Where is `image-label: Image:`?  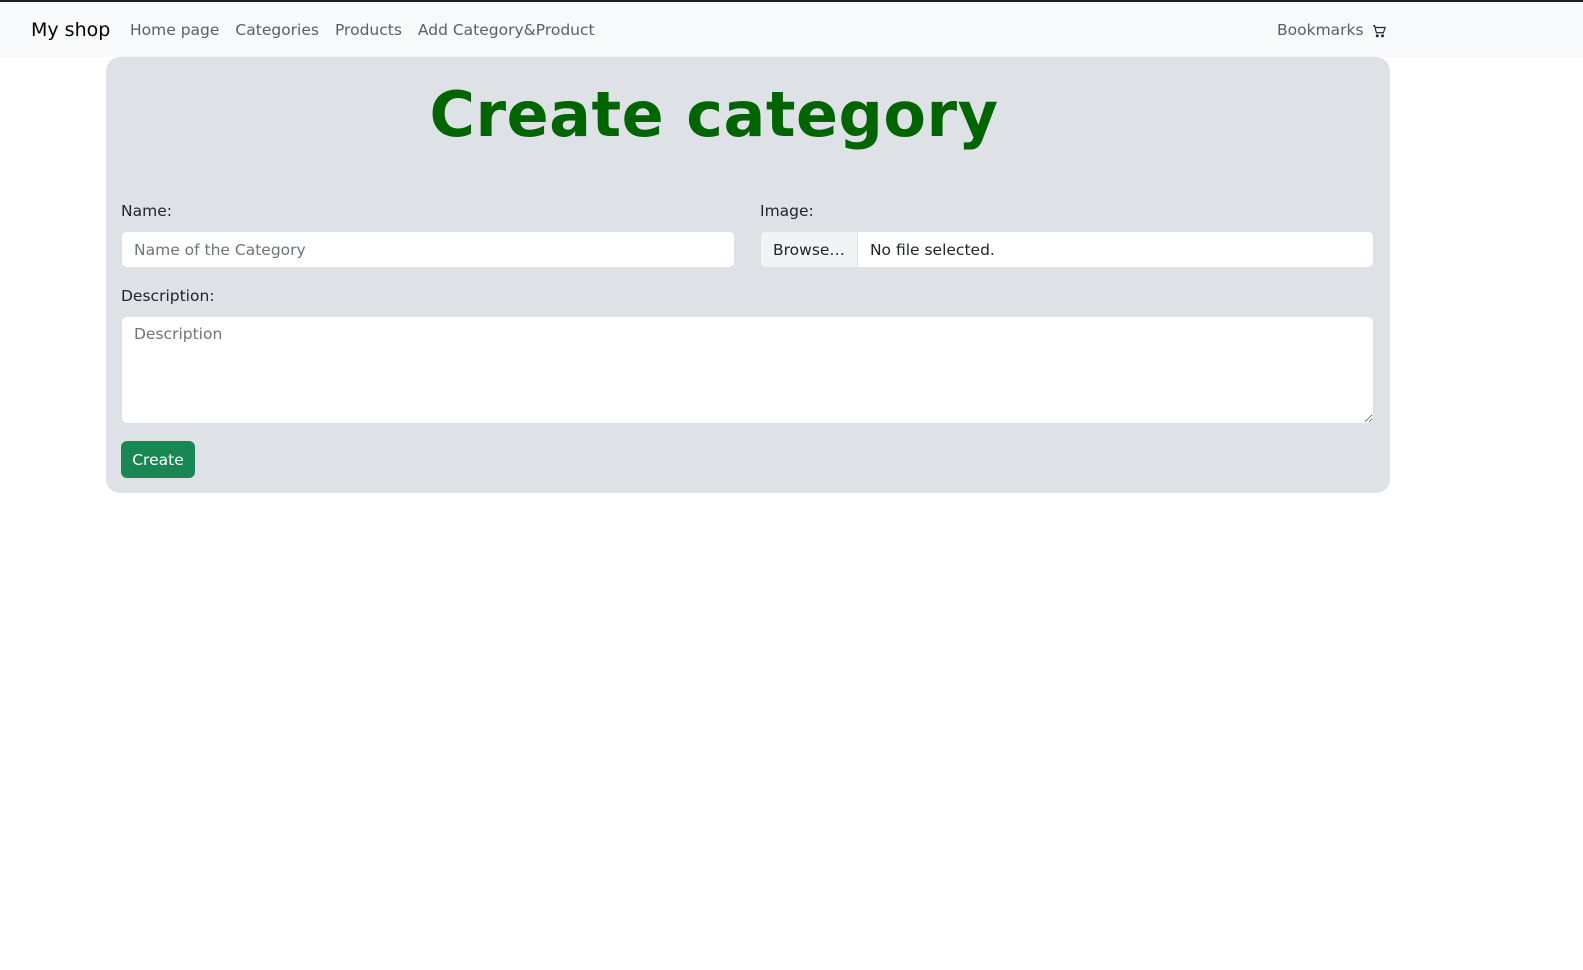
image-label: Image: is located at coordinates (787, 211).